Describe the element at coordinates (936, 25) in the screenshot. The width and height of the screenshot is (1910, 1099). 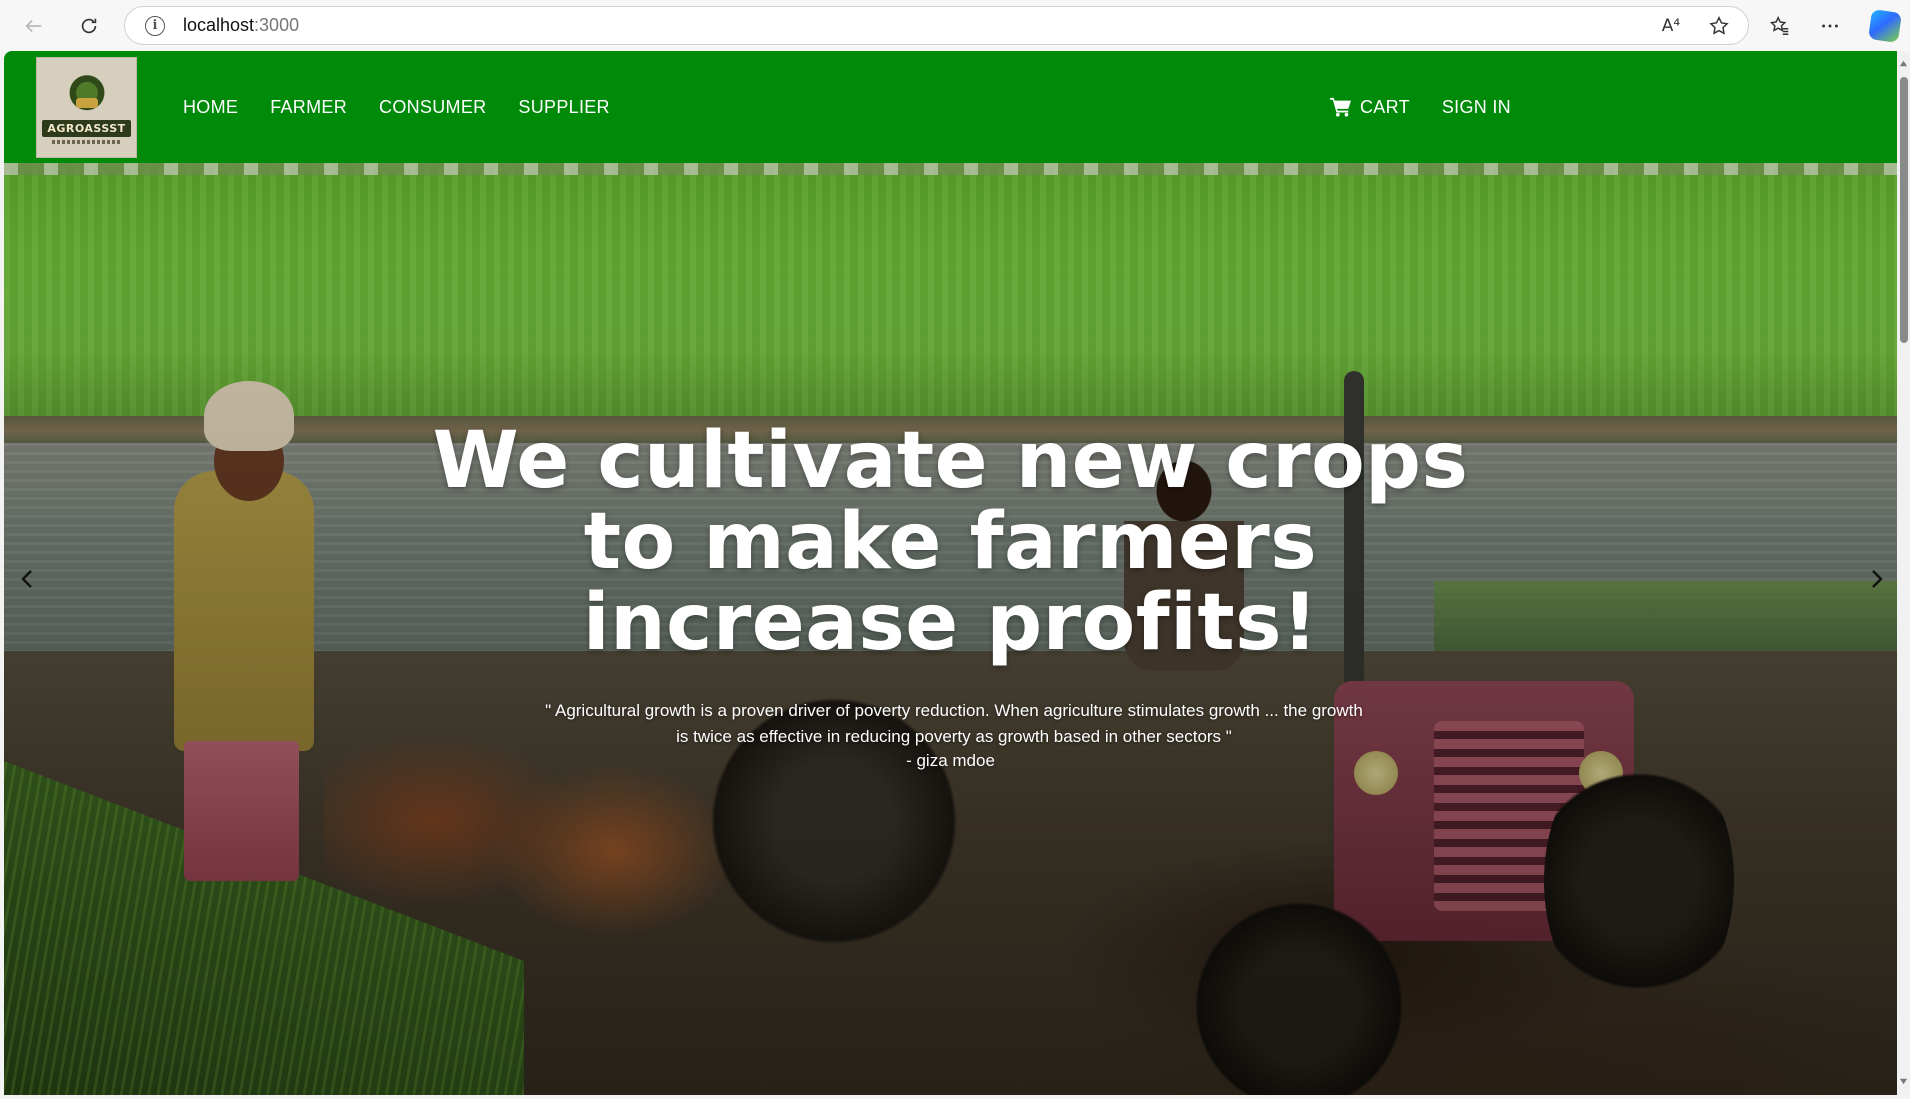
I see `address-bar: i localhost:3000 A⁴` at that location.